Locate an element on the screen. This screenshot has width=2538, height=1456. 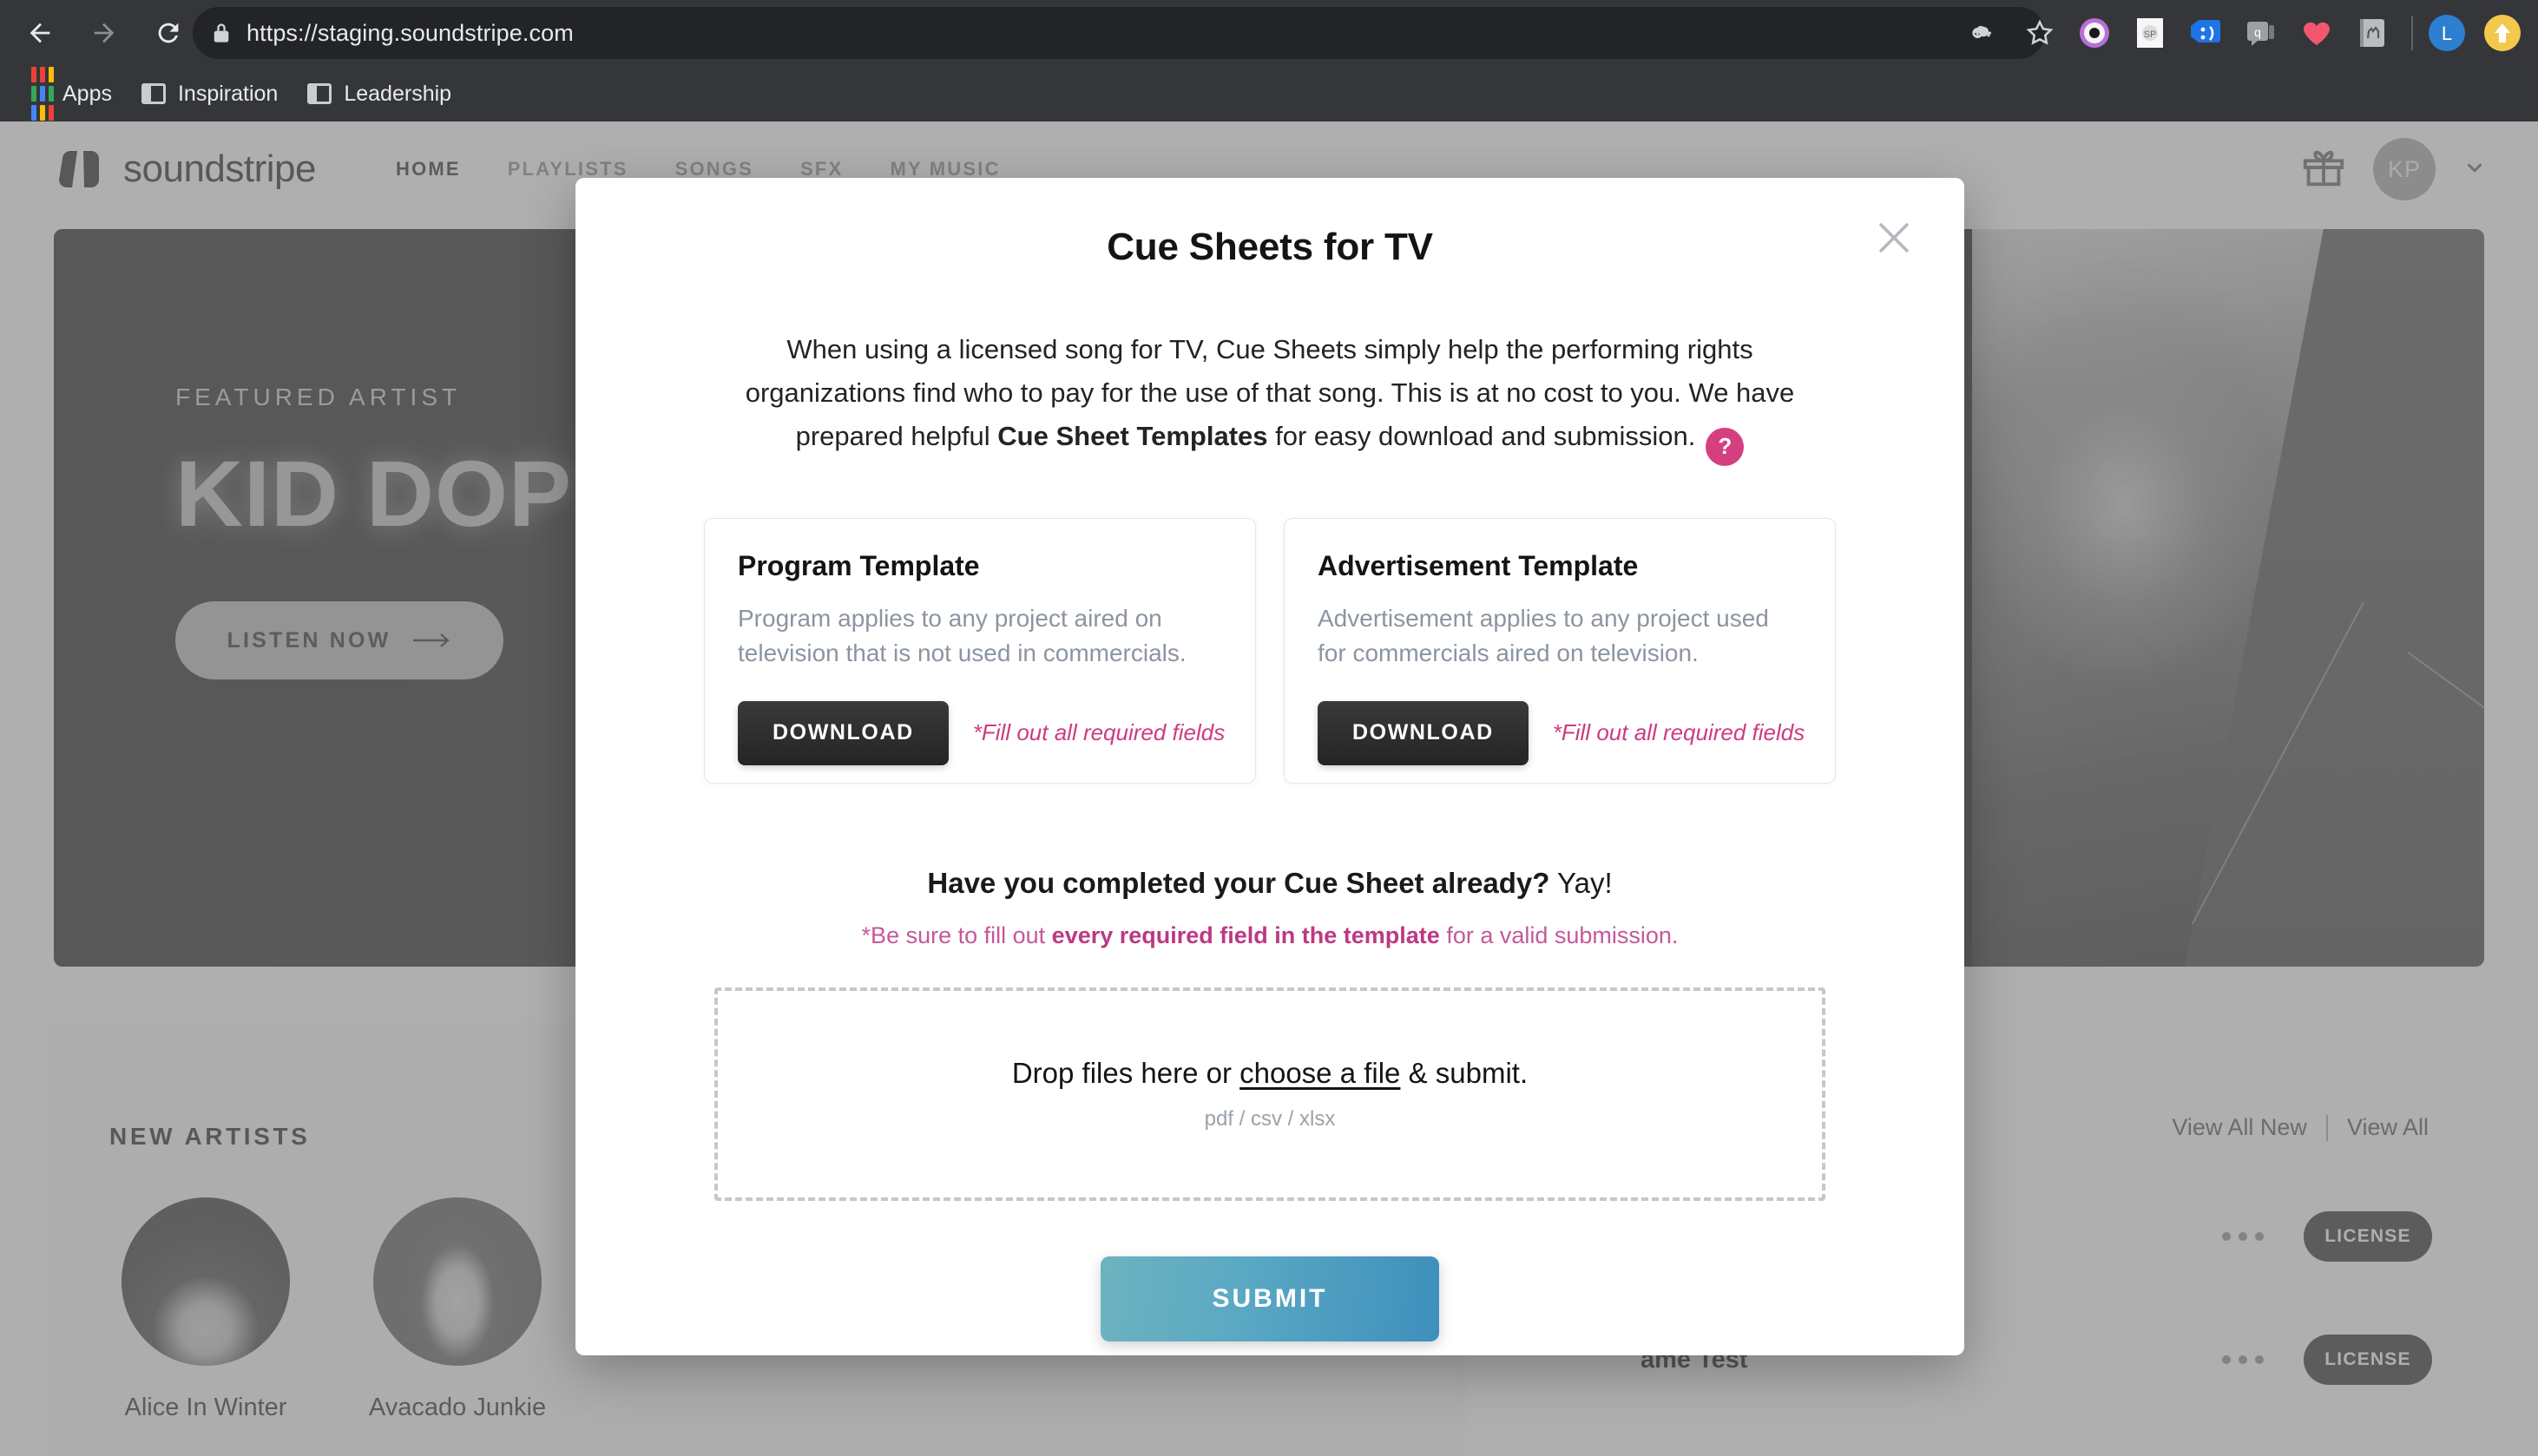
camel-extension-icon is located at coordinates (2372, 33).